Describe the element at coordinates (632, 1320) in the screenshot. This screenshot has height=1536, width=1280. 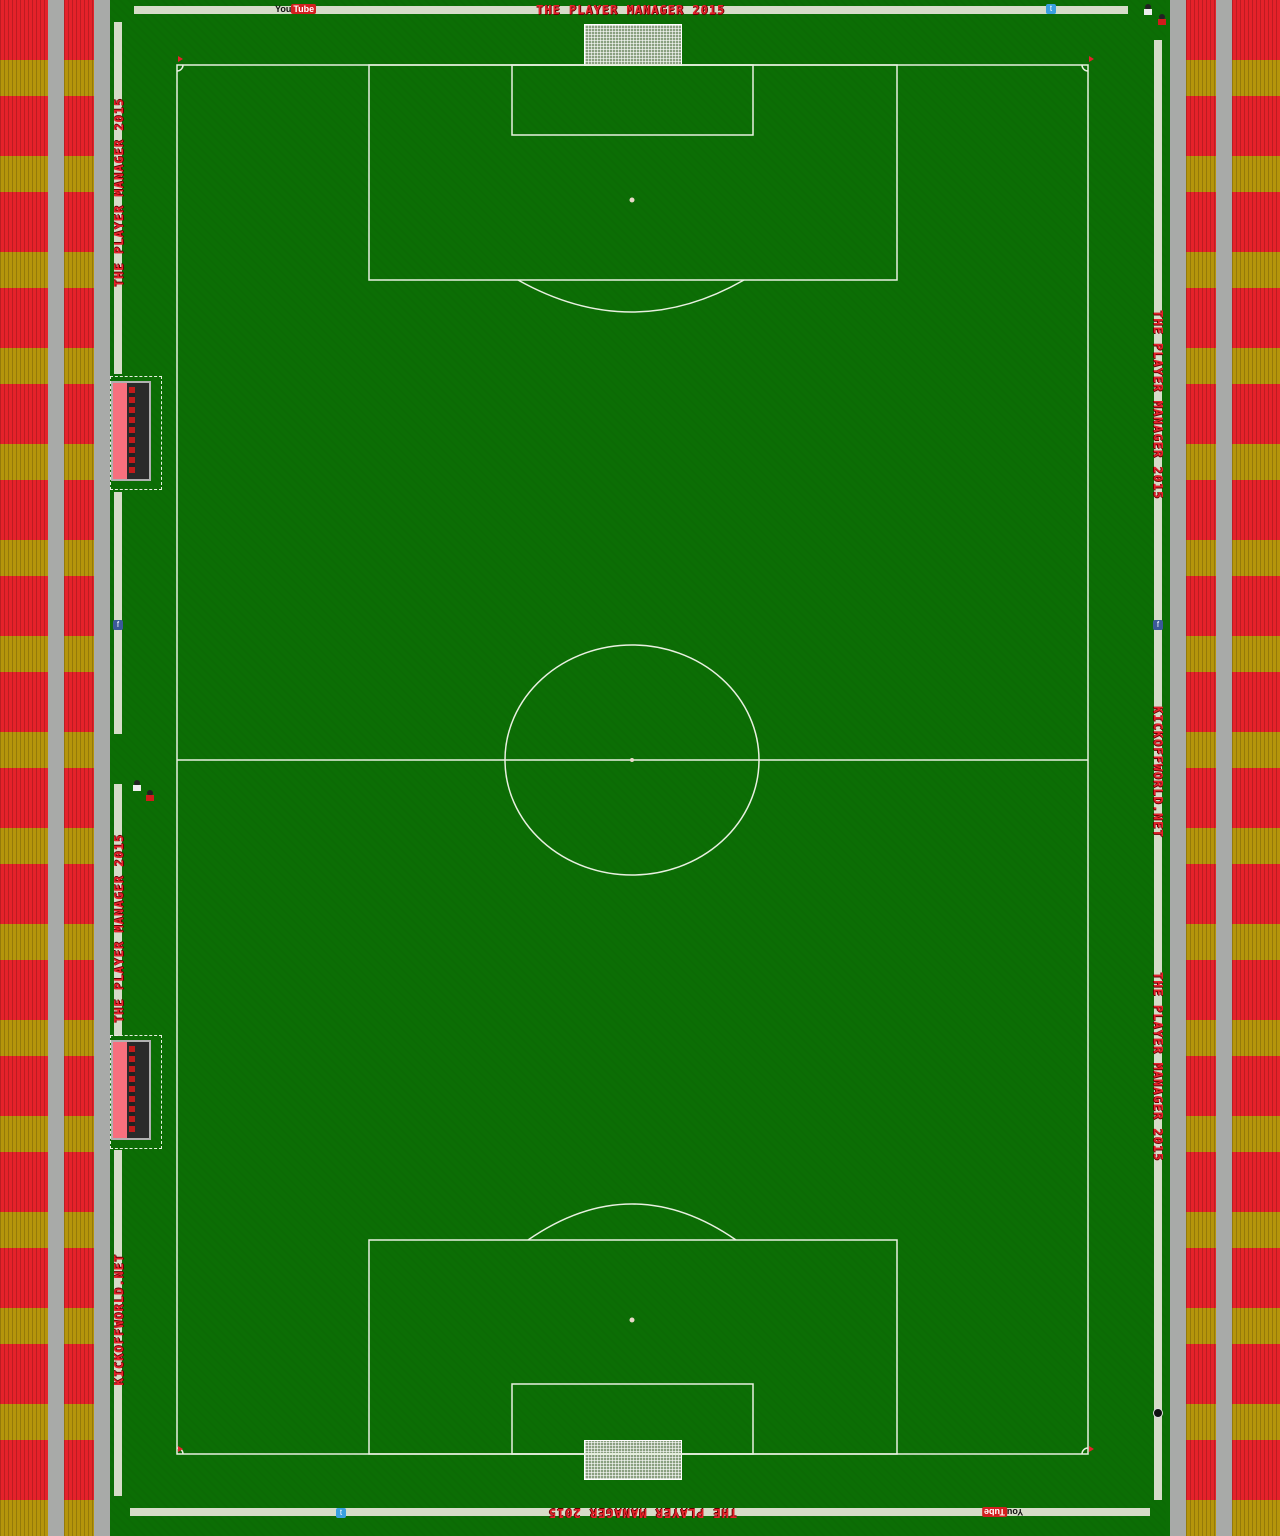
I see `bottom-penalty-spot` at that location.